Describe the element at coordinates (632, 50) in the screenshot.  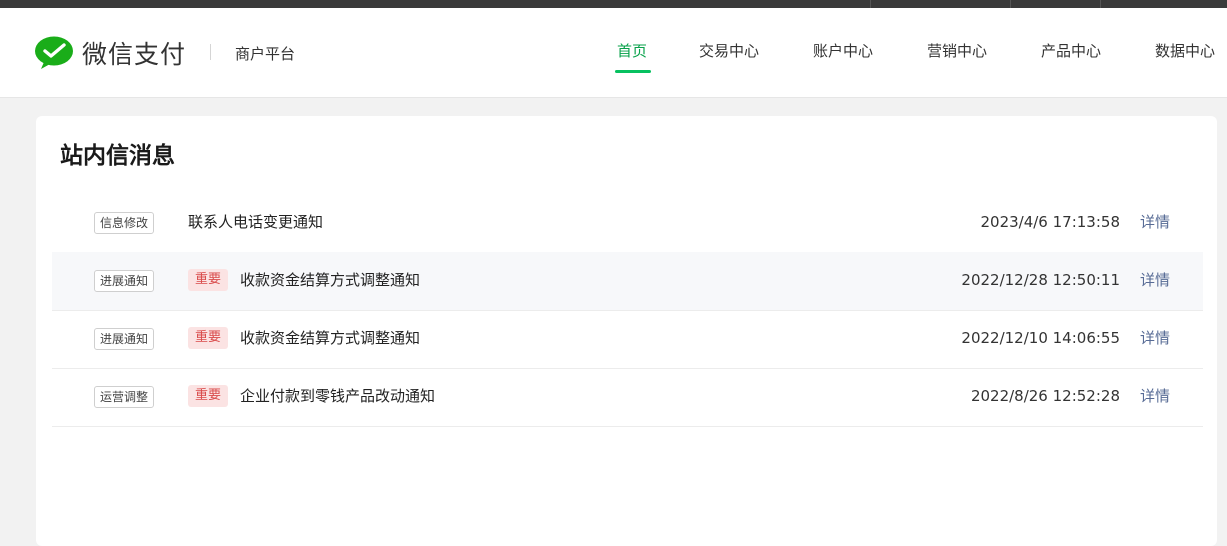
I see `nav-home: 首页` at that location.